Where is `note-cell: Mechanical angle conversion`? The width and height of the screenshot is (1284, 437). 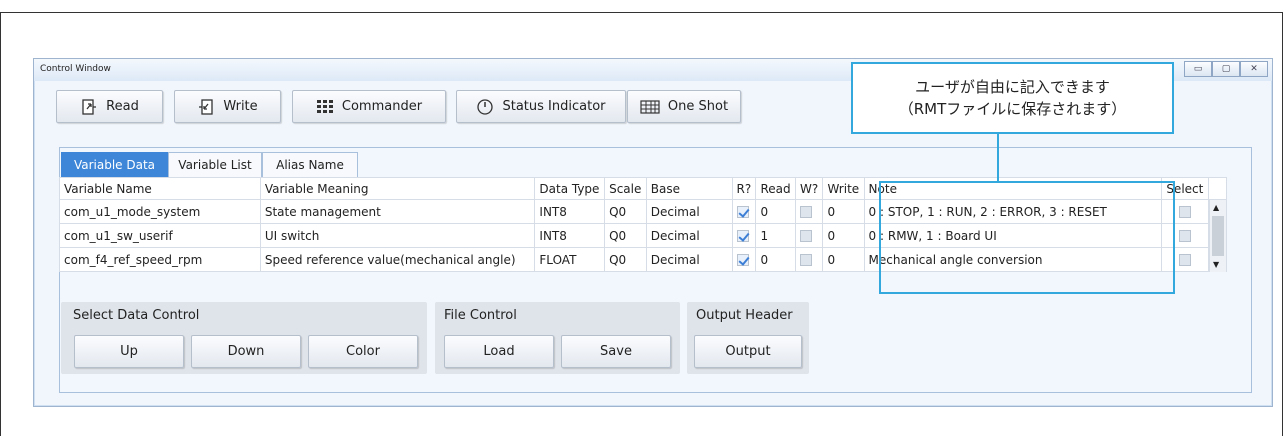
note-cell: Mechanical angle conversion is located at coordinates (1013, 259).